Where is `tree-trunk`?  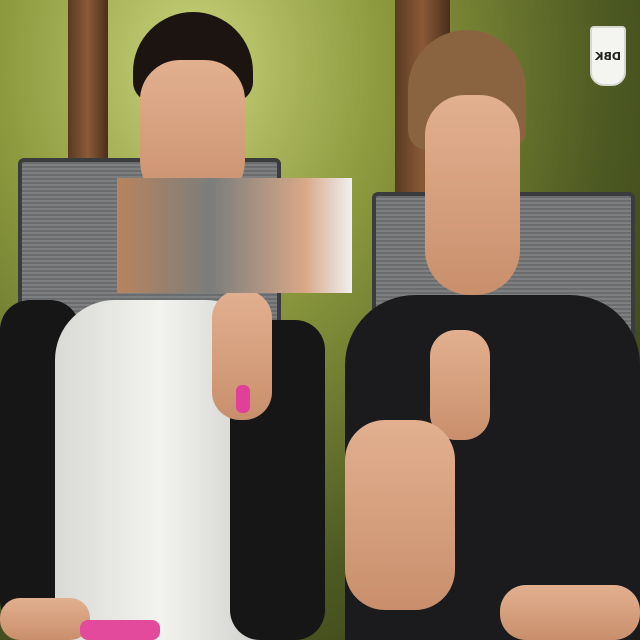
tree-trunk is located at coordinates (88, 85).